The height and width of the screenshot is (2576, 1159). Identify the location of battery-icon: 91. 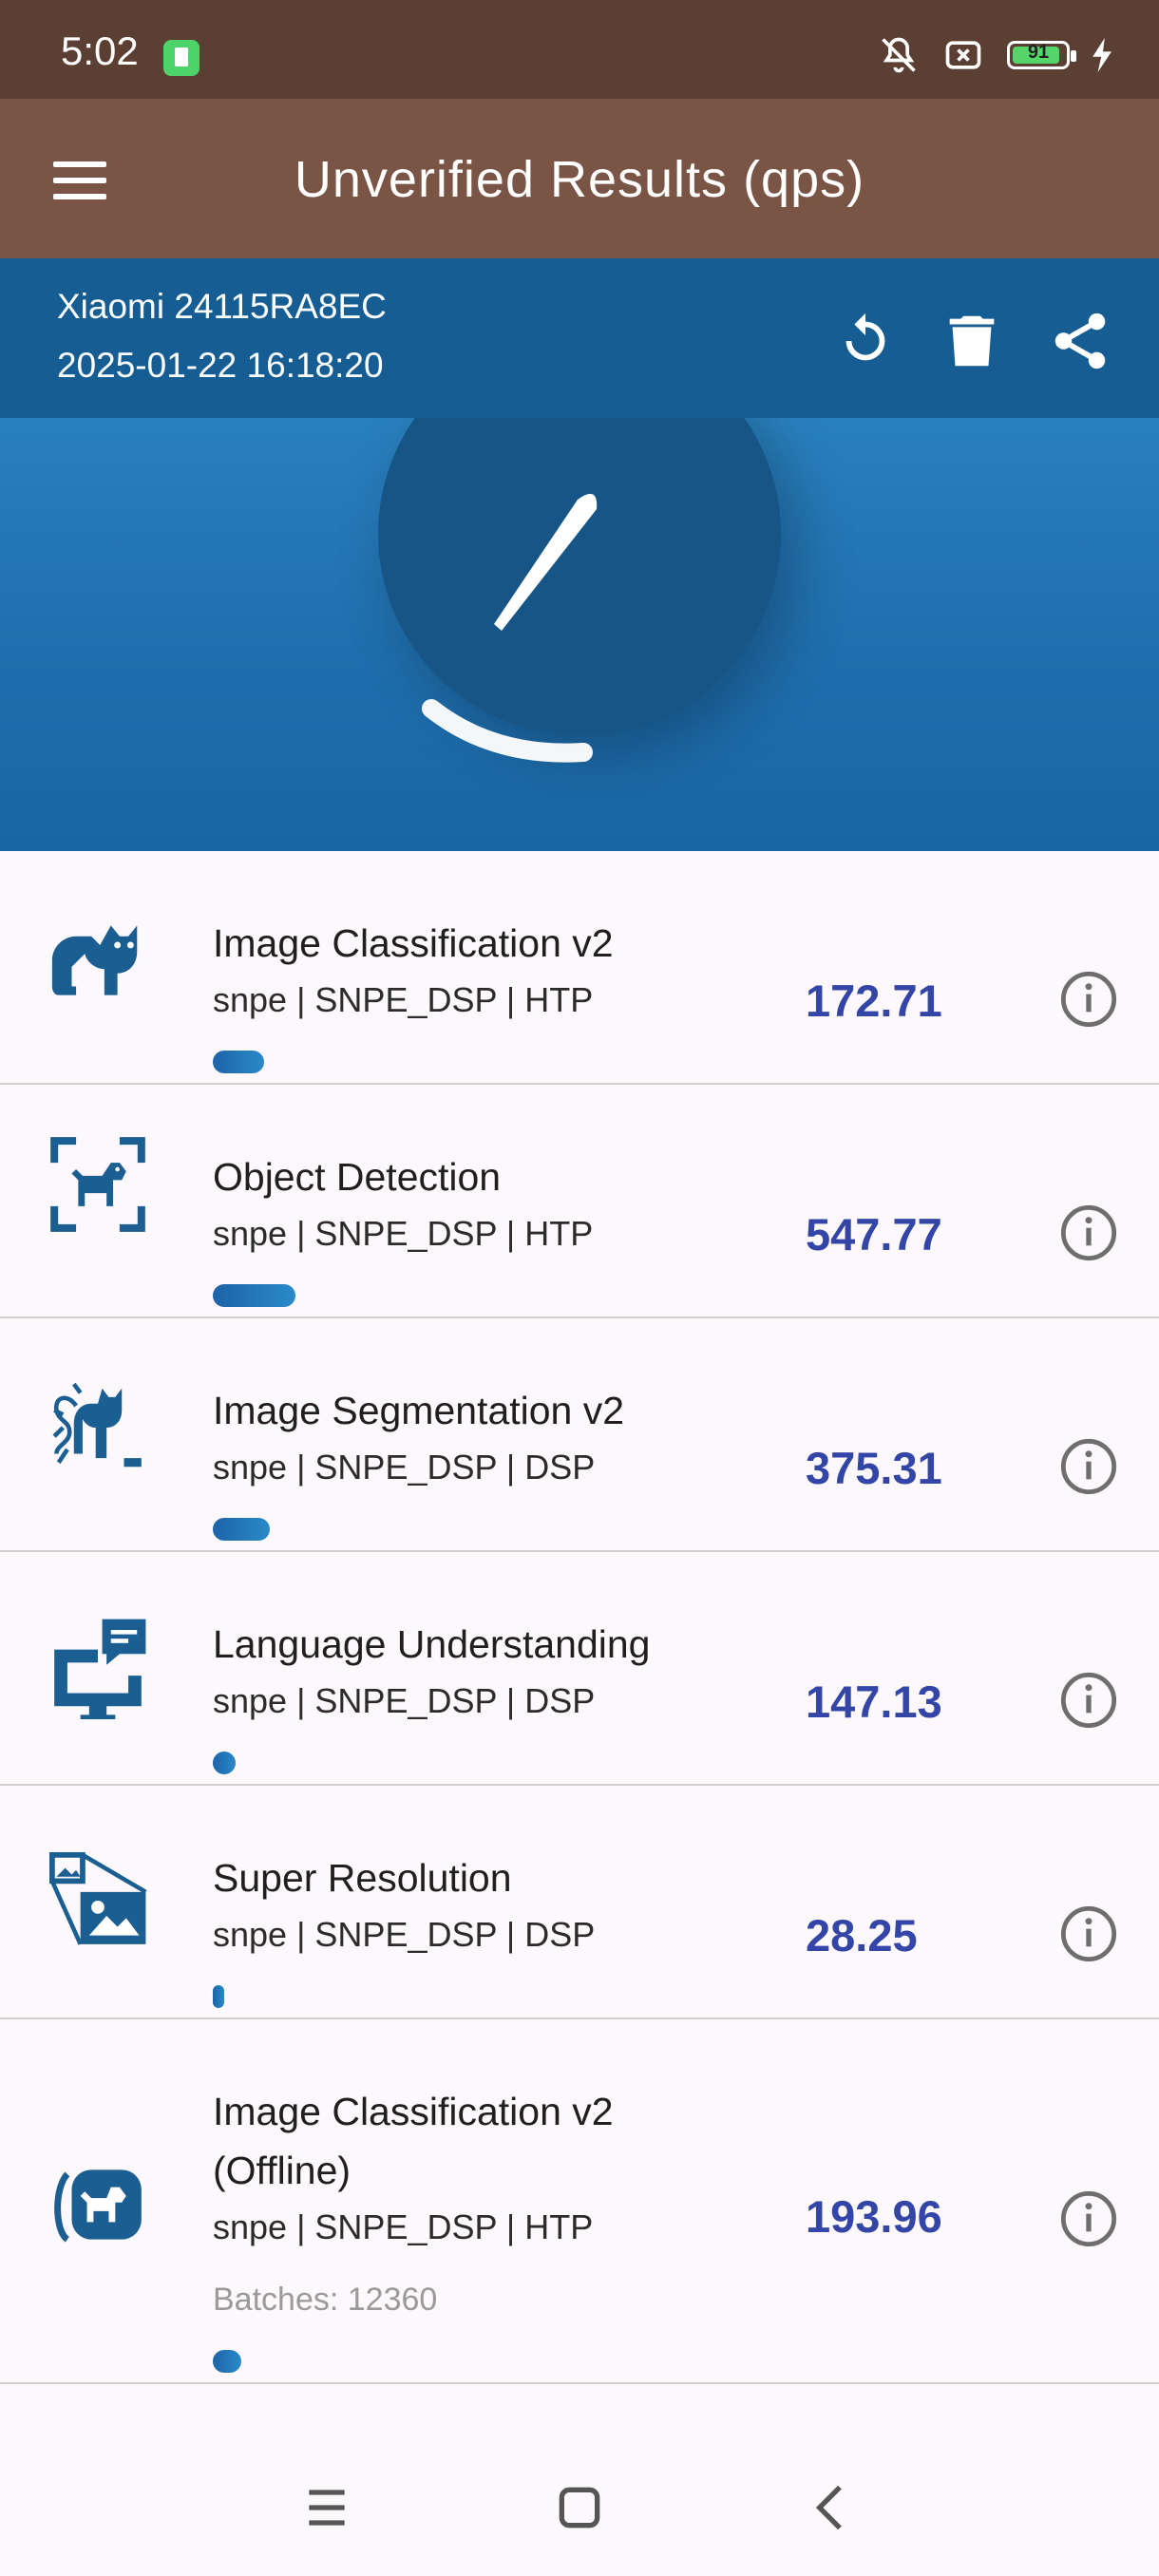
(1041, 55).